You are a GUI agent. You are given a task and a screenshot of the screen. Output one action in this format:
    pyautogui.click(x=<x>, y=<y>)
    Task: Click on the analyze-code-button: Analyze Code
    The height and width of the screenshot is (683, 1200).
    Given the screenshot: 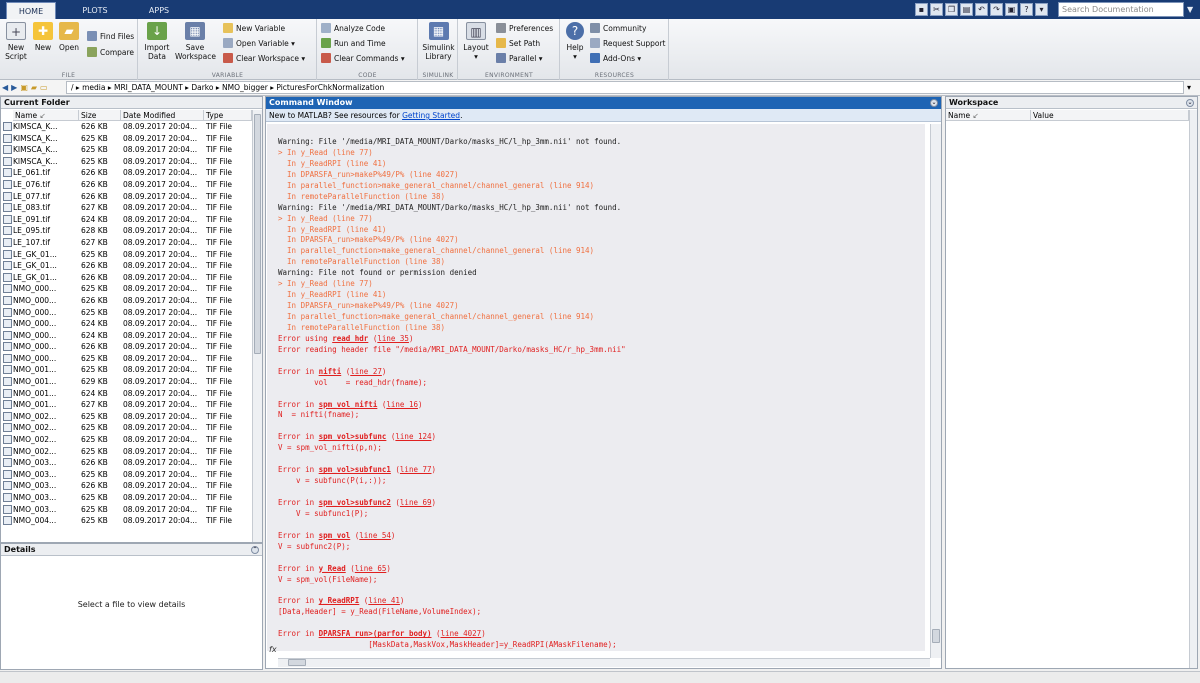 What is the action you would take?
    pyautogui.click(x=353, y=29)
    